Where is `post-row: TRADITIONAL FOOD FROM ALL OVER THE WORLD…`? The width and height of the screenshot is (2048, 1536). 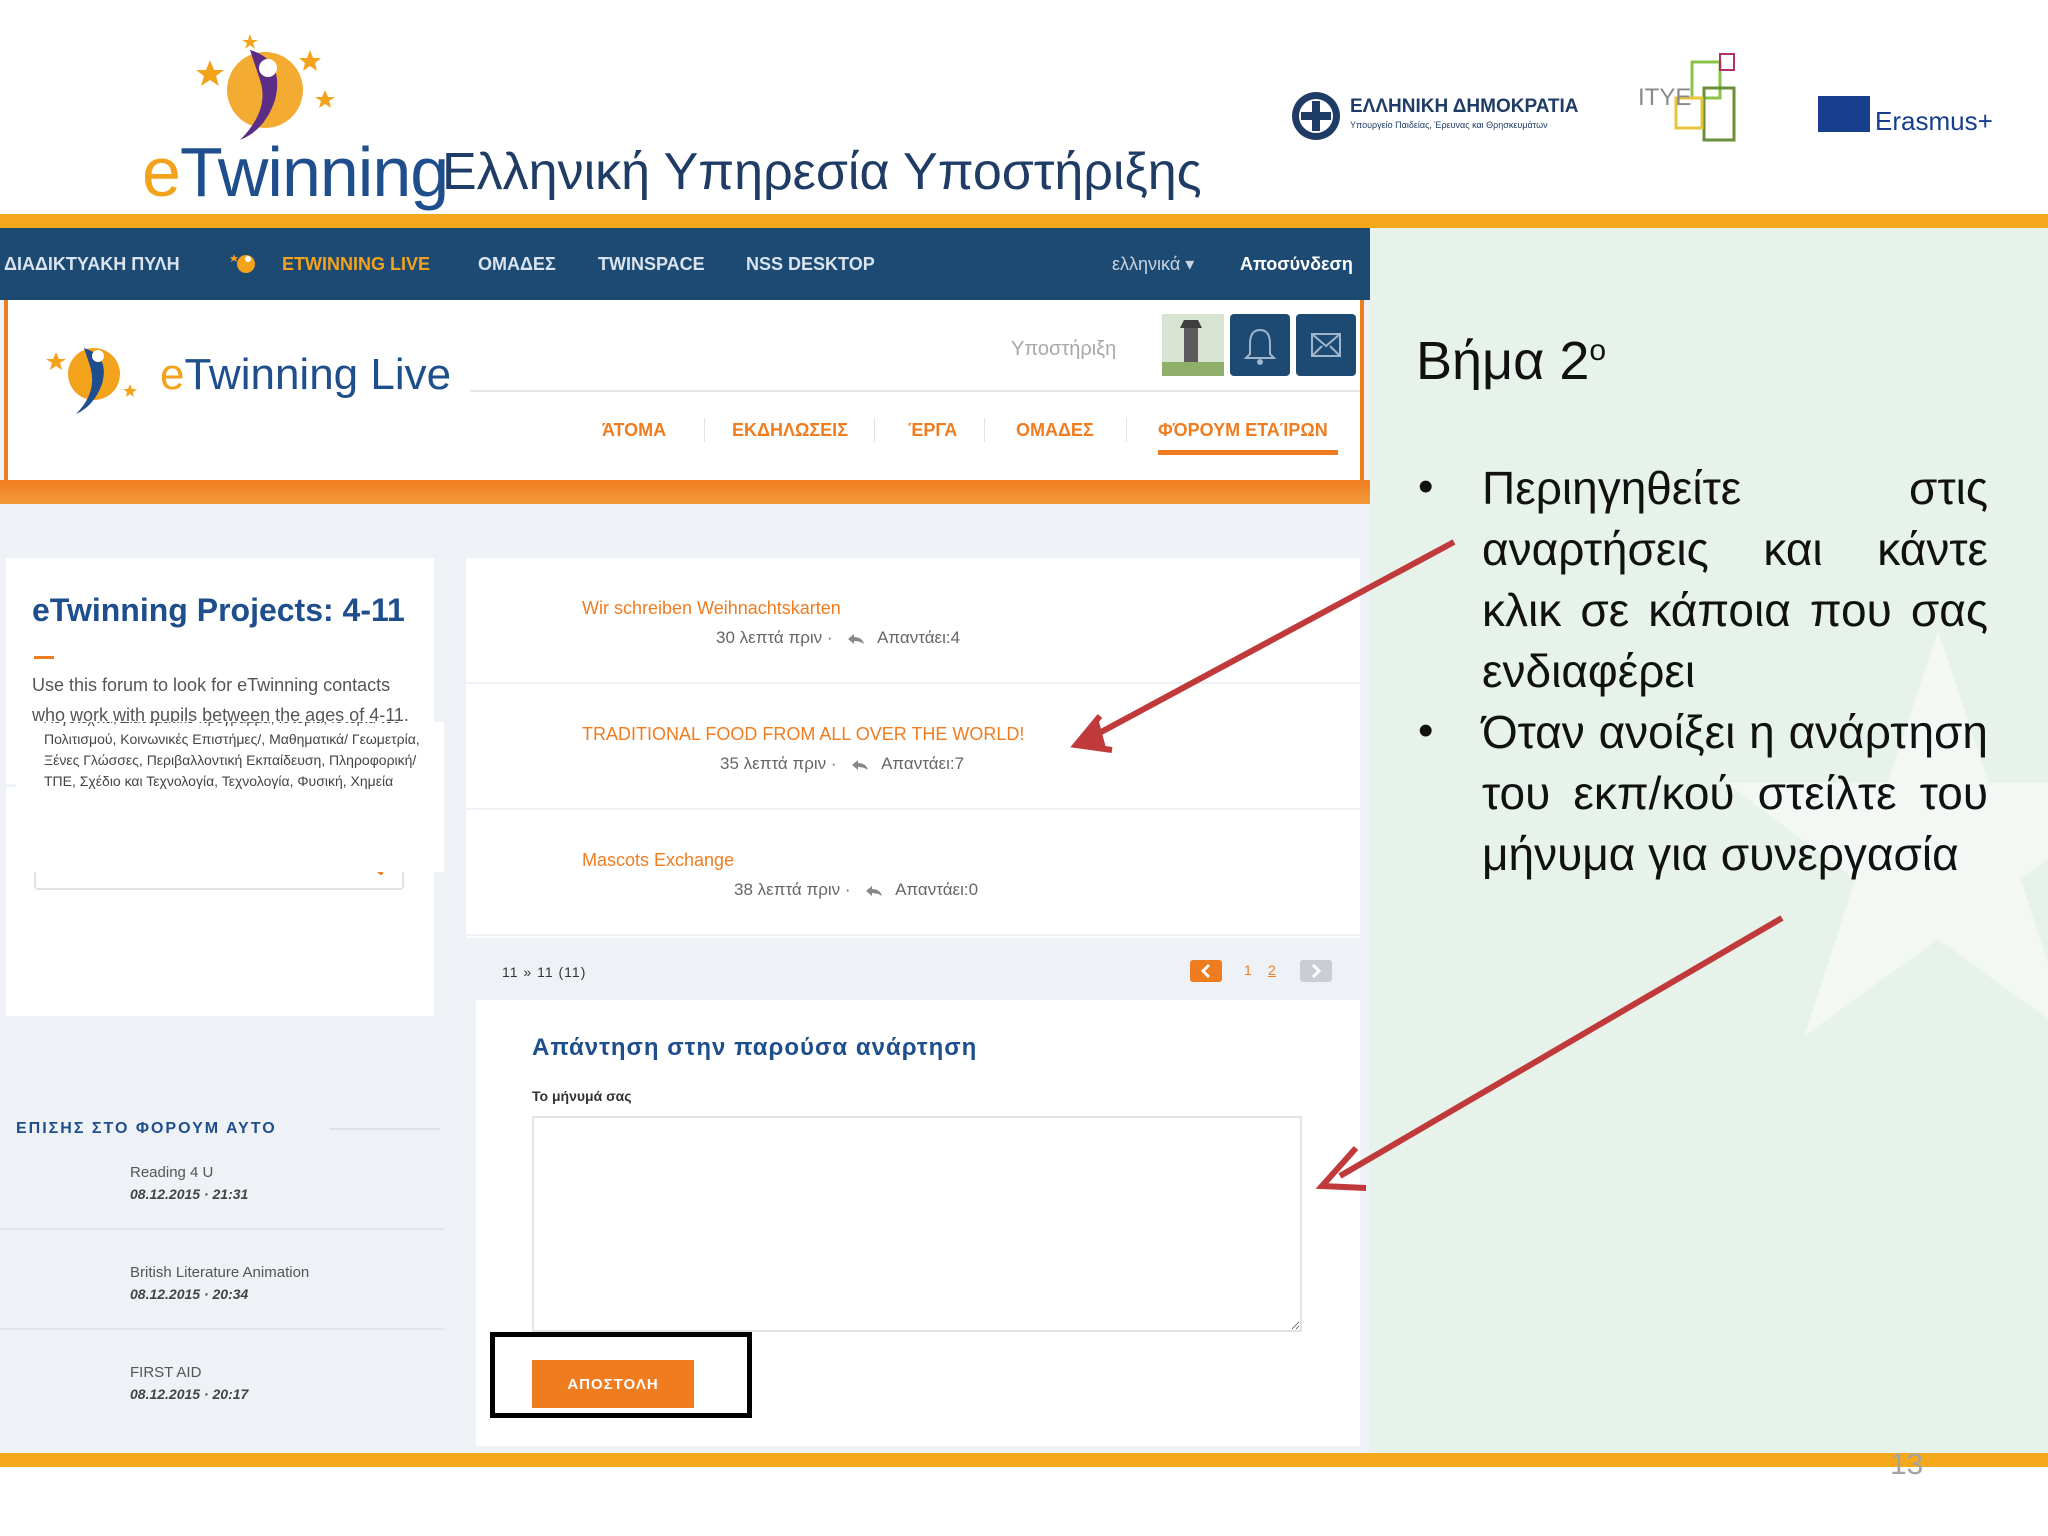 post-row: TRADITIONAL FOOD FROM ALL OVER THE WORLD… is located at coordinates (913, 747).